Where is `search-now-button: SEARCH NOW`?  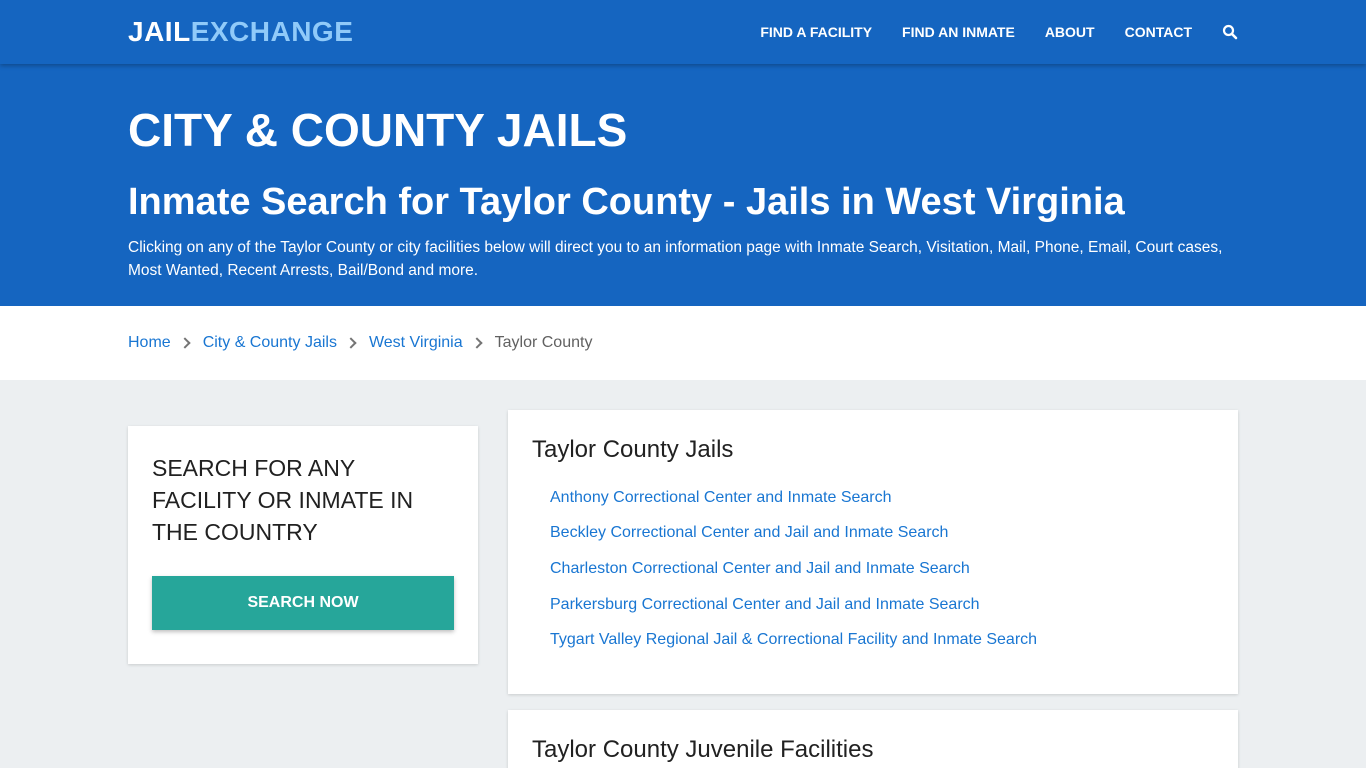
search-now-button: SEARCH NOW is located at coordinates (303, 603).